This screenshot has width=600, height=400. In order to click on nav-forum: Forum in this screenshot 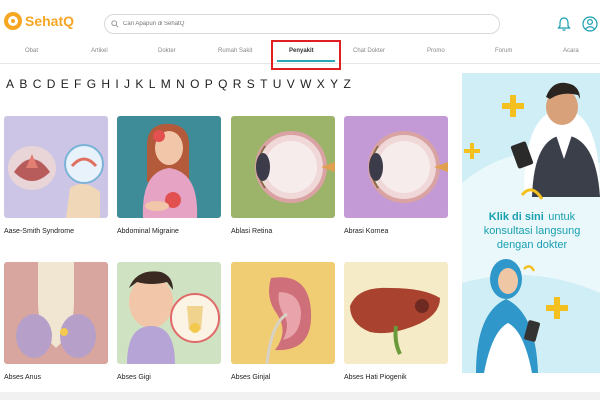, I will do `click(503, 51)`.